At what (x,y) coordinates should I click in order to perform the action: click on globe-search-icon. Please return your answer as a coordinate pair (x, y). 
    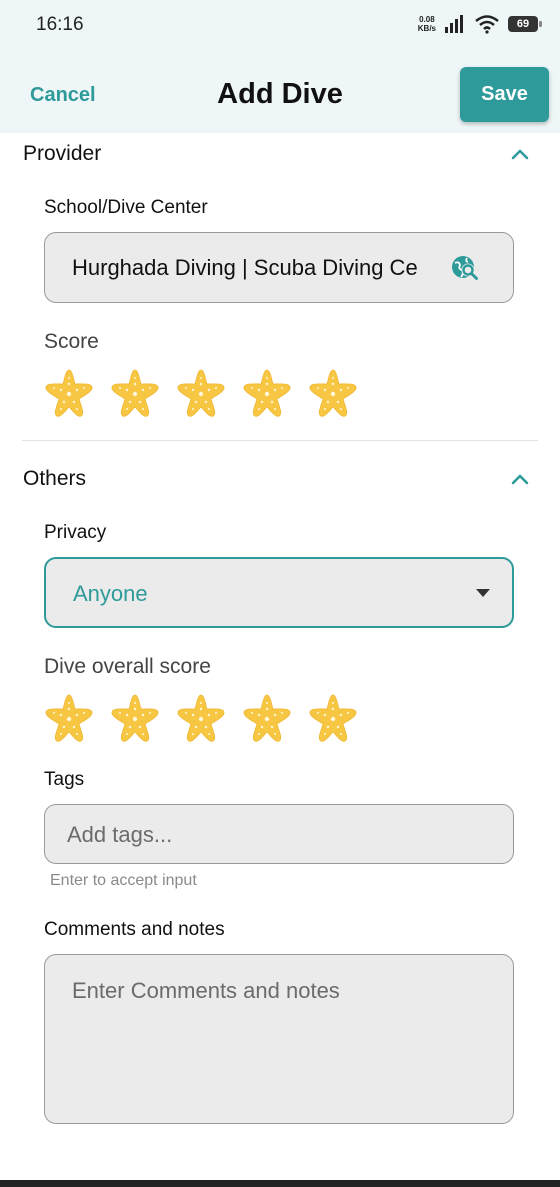
    Looking at the image, I should click on (465, 268).